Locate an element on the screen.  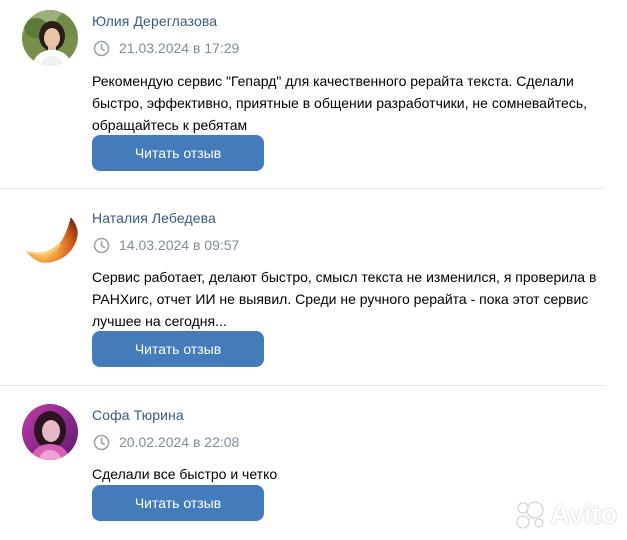
author-name: Юлия Дереглазова is located at coordinates (154, 21).